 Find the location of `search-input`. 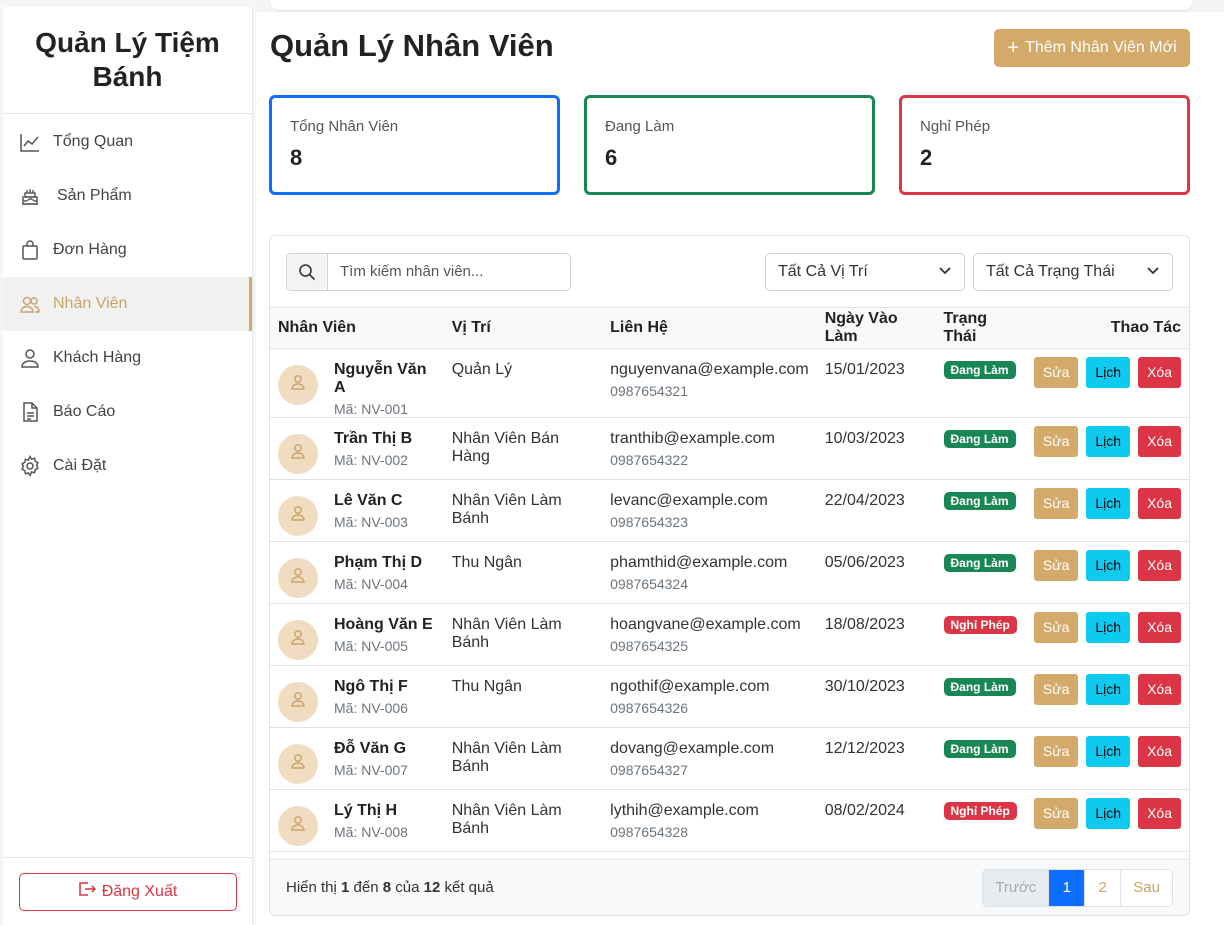

search-input is located at coordinates (449, 271).